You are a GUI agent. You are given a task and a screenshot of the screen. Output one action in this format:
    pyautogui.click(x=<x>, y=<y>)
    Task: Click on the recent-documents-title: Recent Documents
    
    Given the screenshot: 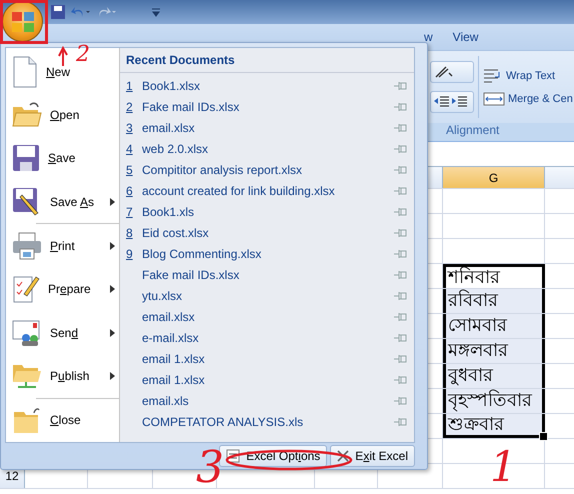 What is the action you would take?
    pyautogui.click(x=180, y=60)
    